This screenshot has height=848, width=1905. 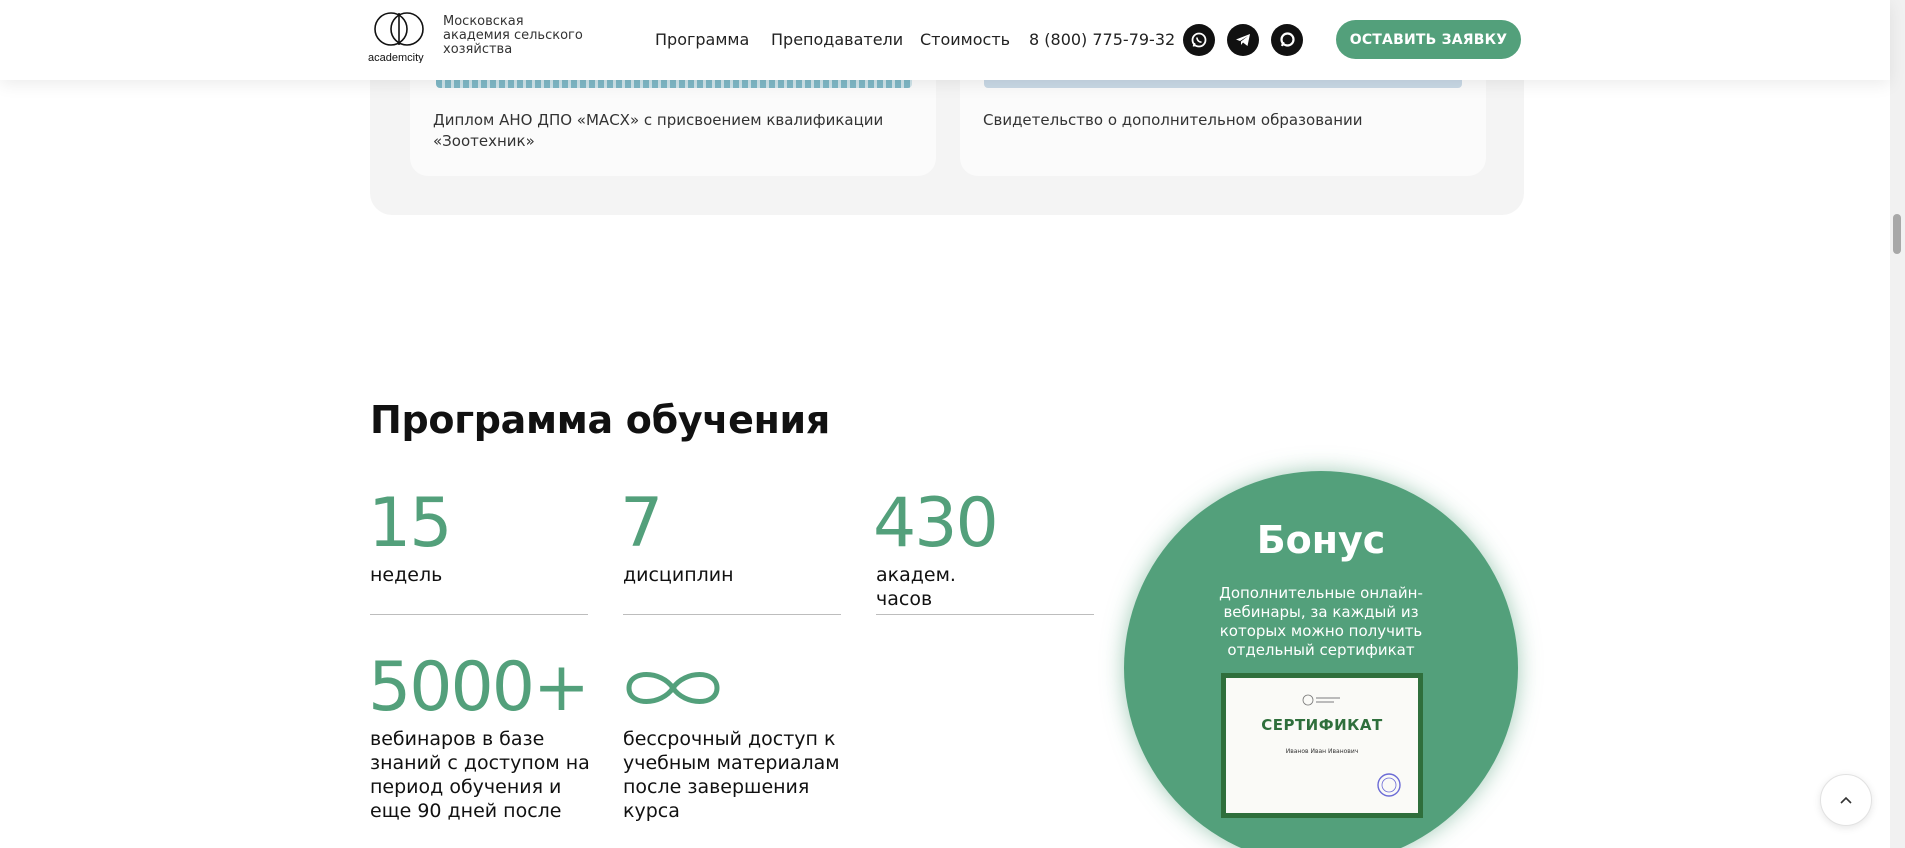 What do you see at coordinates (936, 523) in the screenshot?
I see `stat-hours-value: 430` at bounding box center [936, 523].